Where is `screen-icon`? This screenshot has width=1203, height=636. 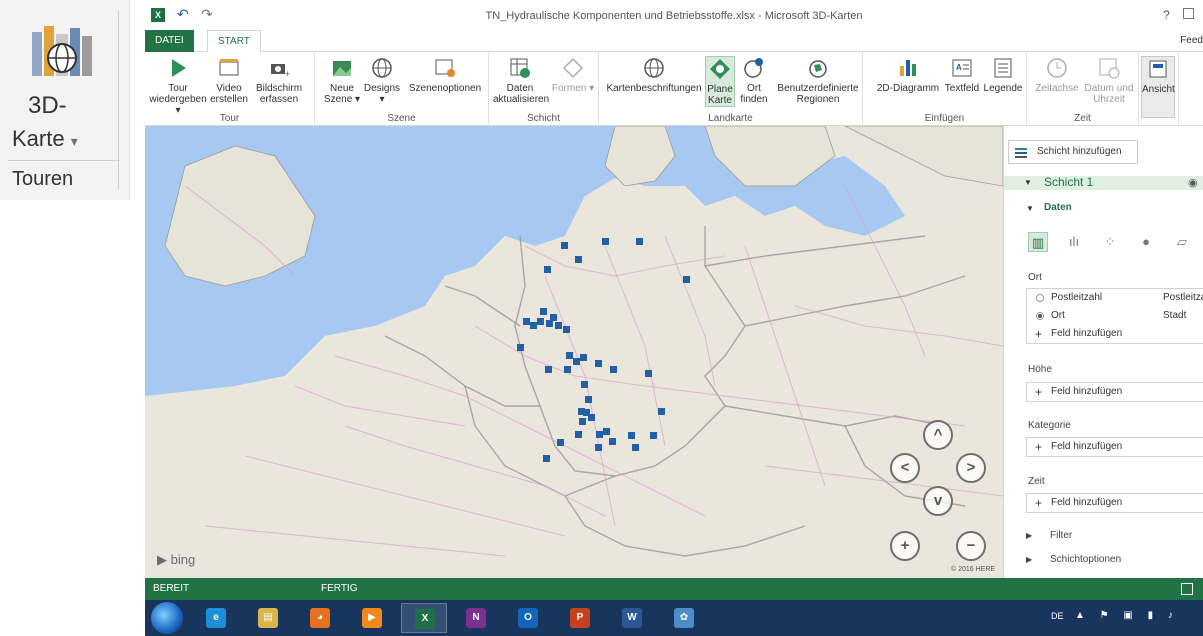 screen-icon is located at coordinates (1187, 589).